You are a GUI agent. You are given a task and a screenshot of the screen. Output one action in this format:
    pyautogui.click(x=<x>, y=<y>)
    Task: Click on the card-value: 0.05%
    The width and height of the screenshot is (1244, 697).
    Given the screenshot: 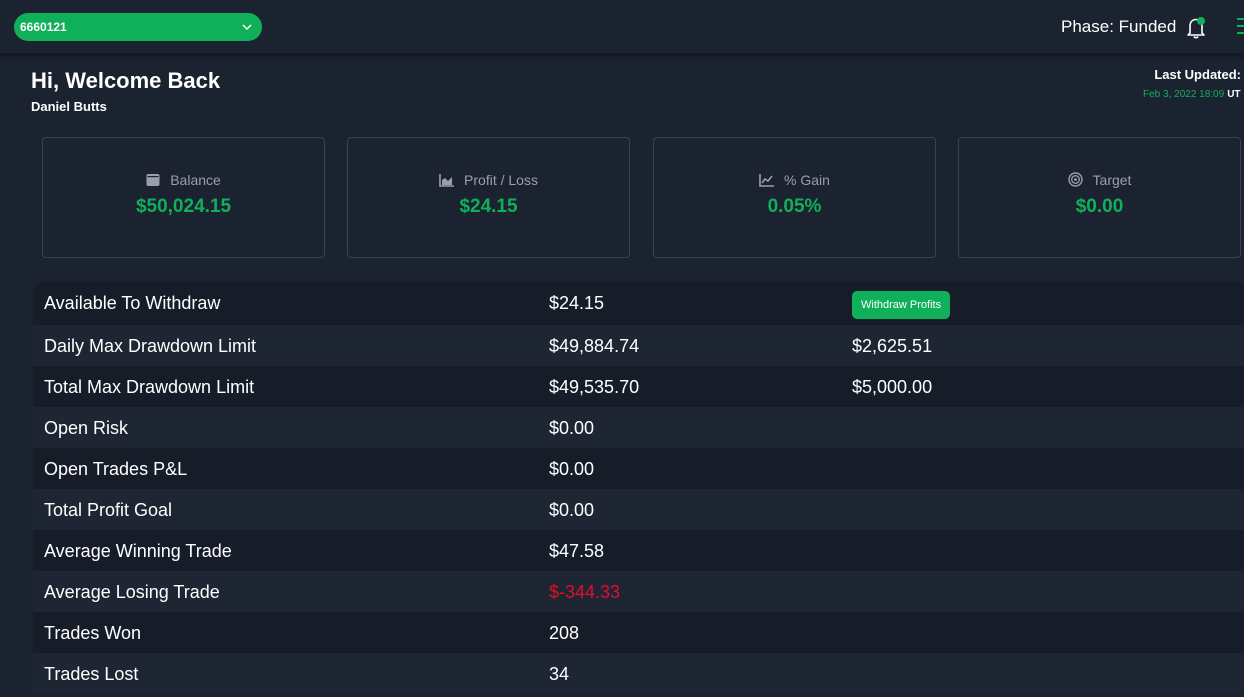 What is the action you would take?
    pyautogui.click(x=794, y=206)
    